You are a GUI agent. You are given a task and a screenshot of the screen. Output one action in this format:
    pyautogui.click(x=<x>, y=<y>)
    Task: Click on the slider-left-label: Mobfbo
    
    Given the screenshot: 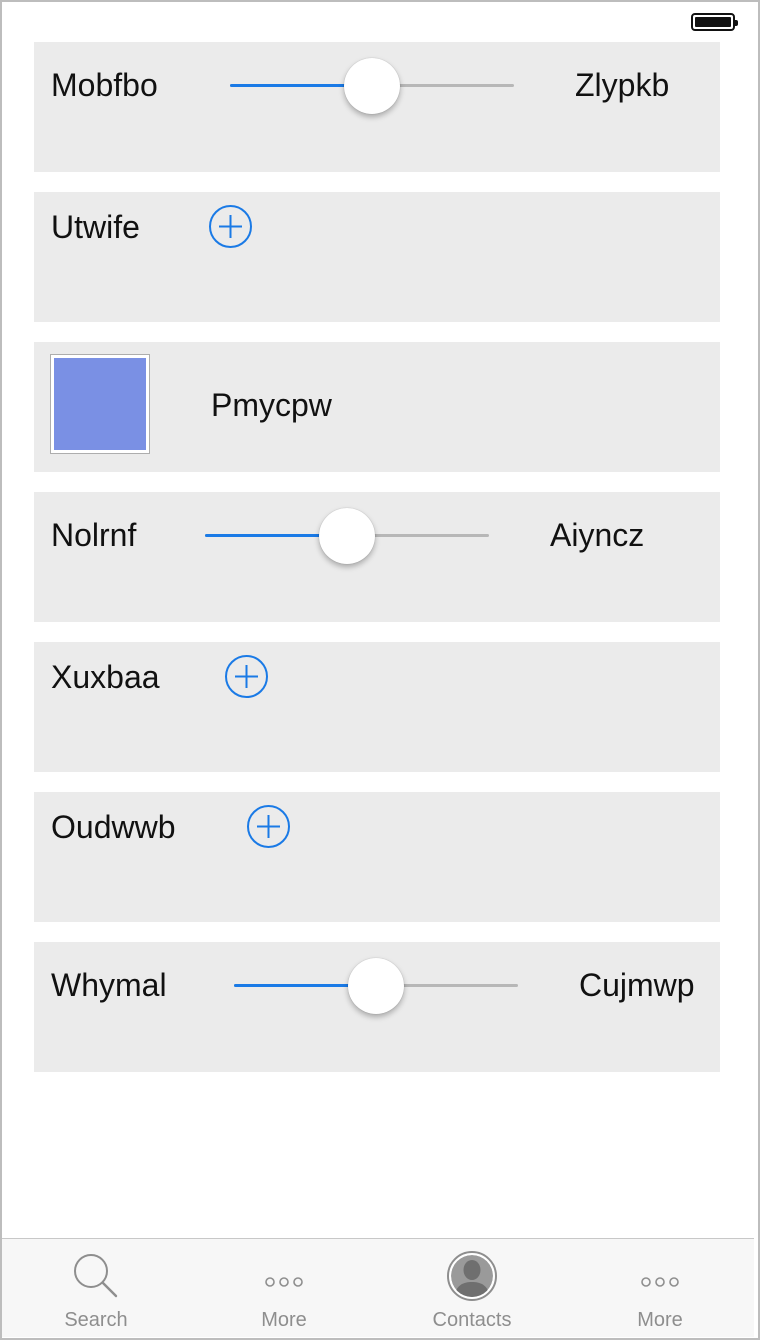 What is the action you would take?
    pyautogui.click(x=104, y=85)
    